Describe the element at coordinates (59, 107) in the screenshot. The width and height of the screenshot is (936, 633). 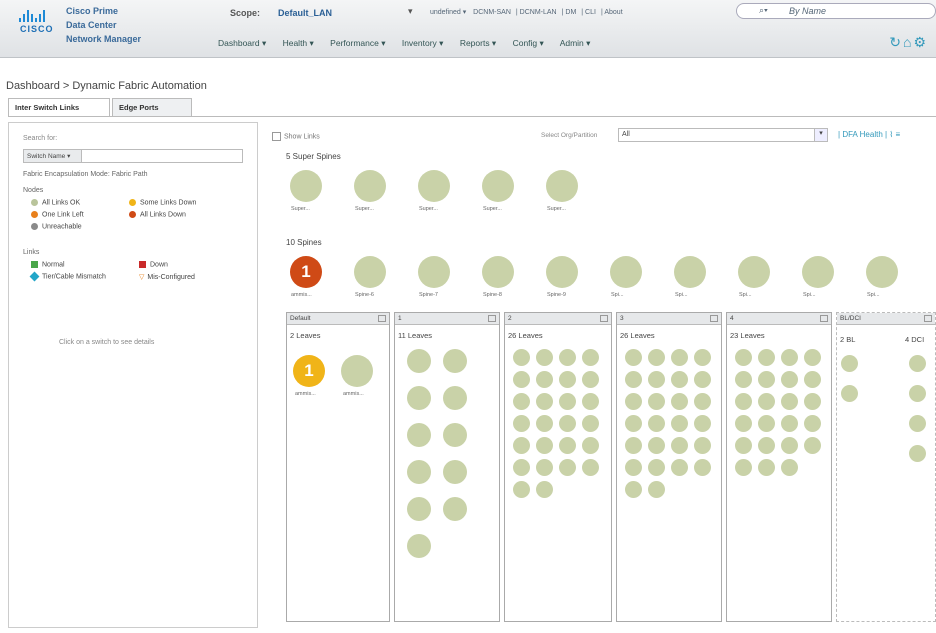
I see `tab-inter-switch-links: Inter Switch Links` at that location.